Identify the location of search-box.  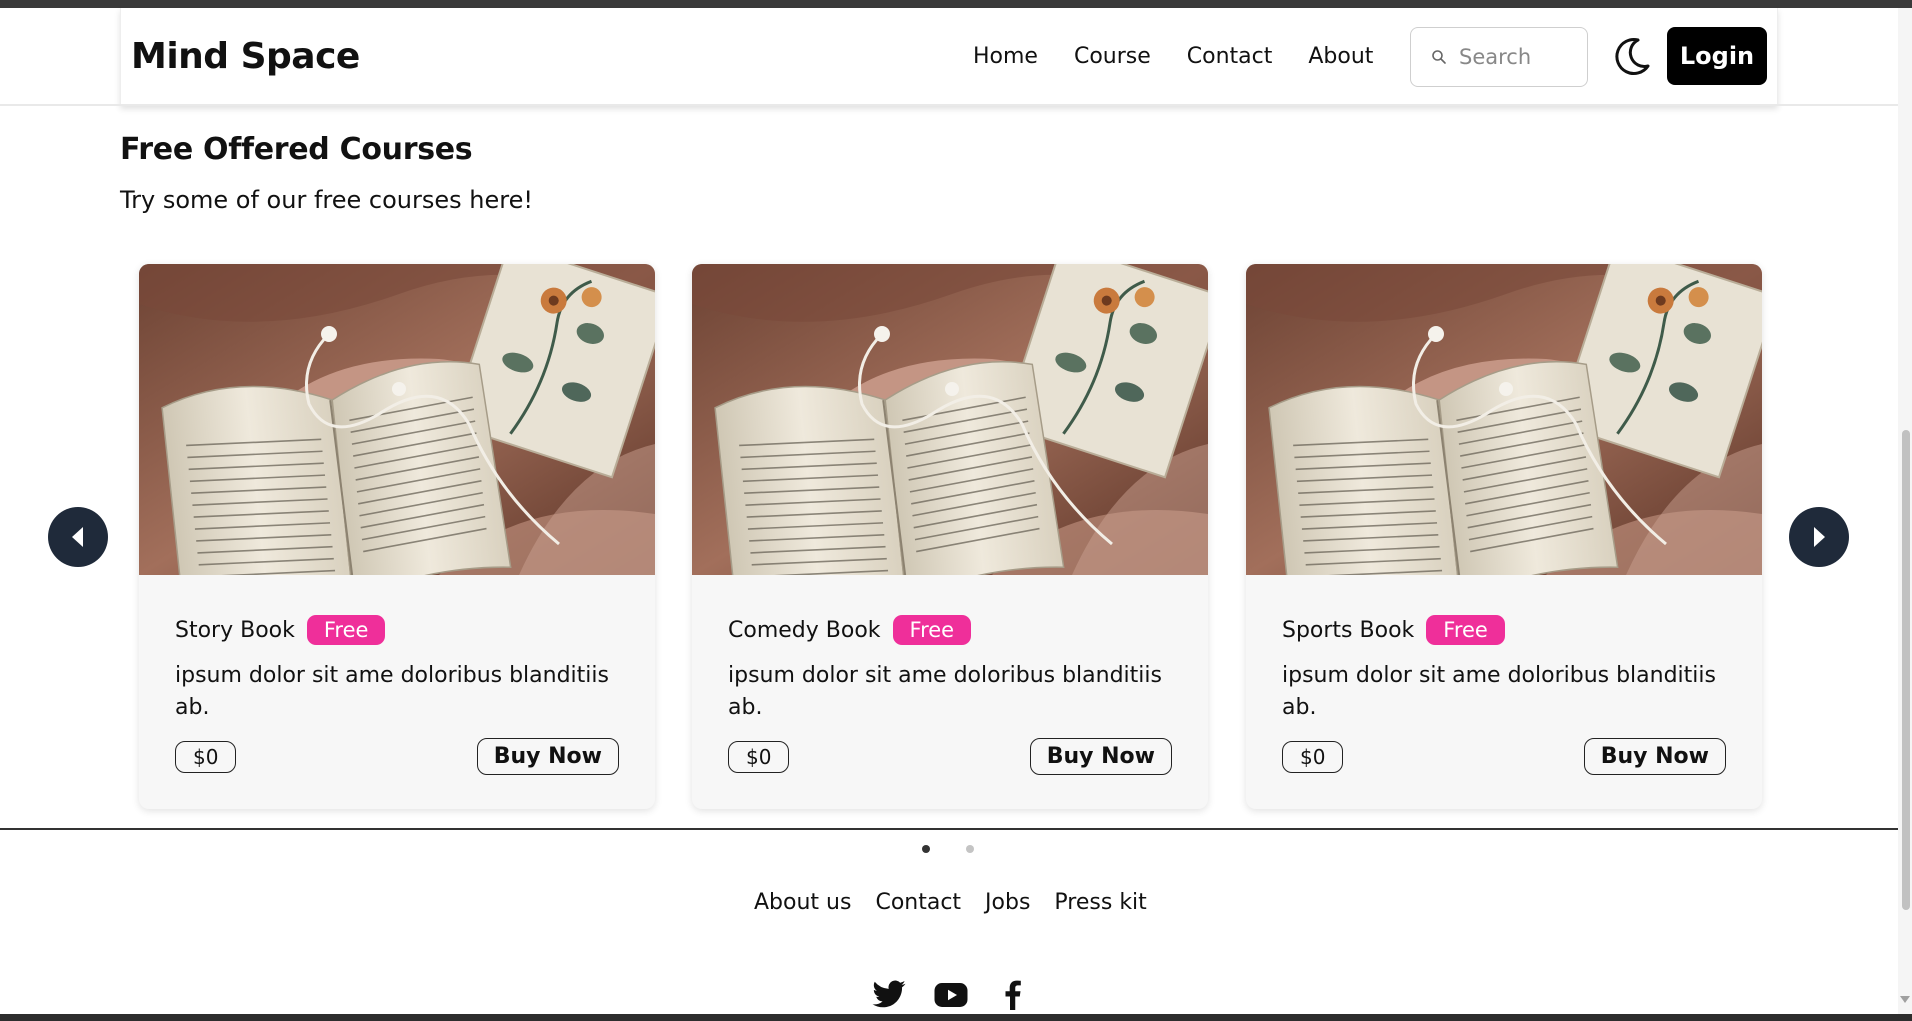
(1499, 57).